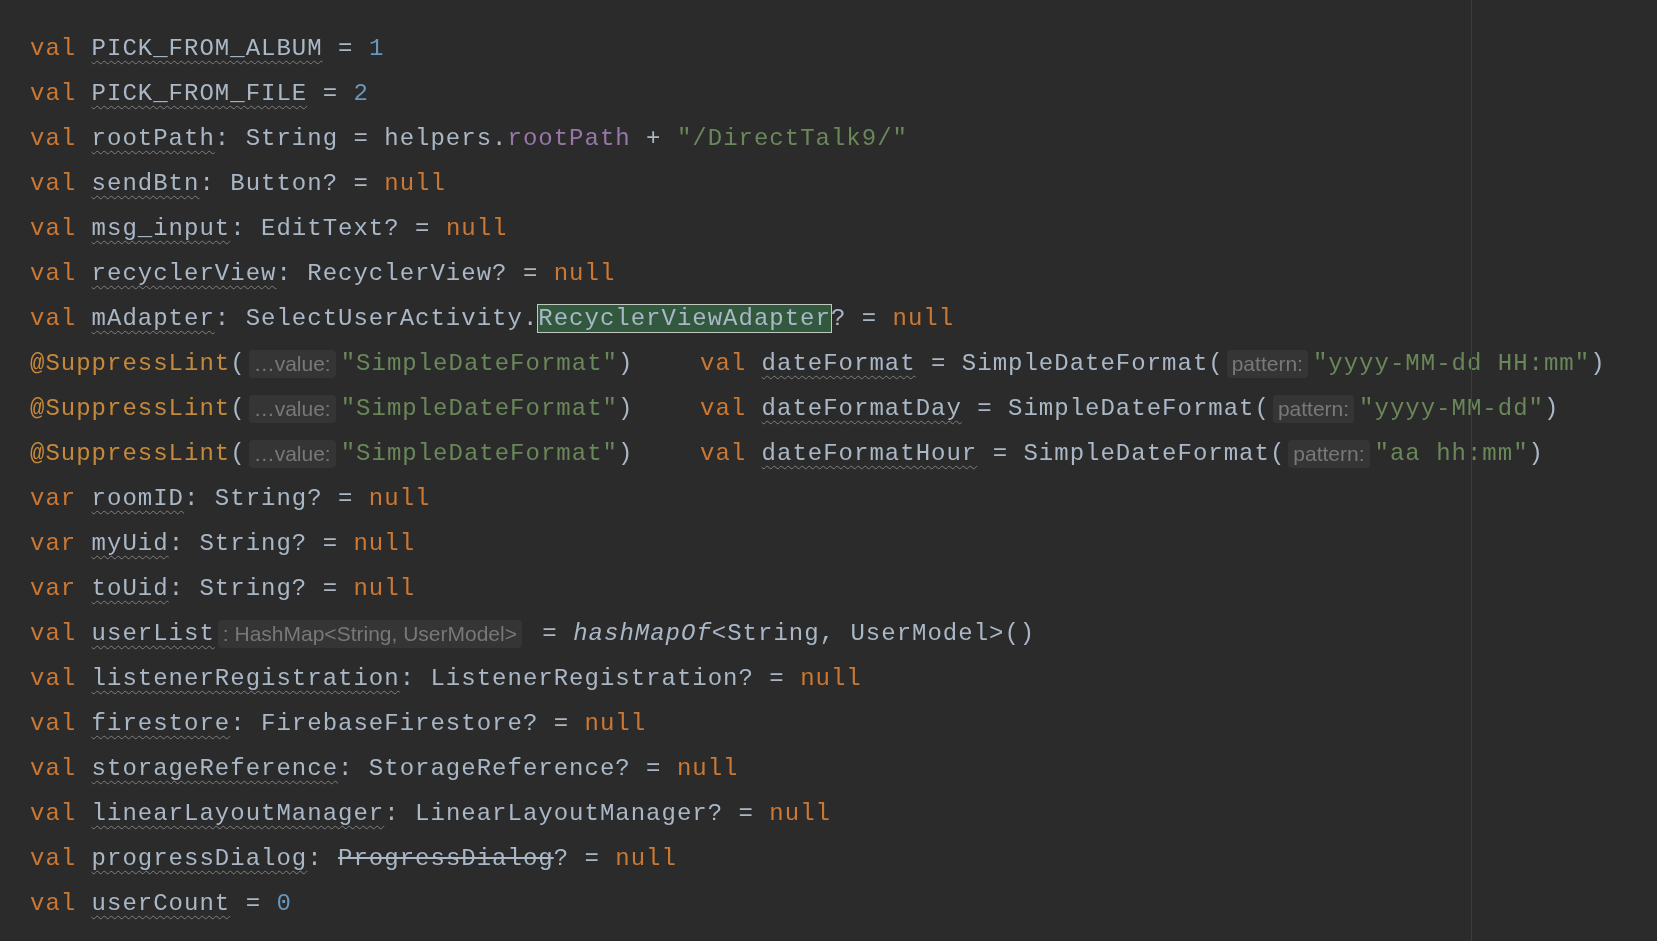 The width and height of the screenshot is (1657, 941). Describe the element at coordinates (500, 768) in the screenshot. I see `code-text: : StorageReference? =` at that location.